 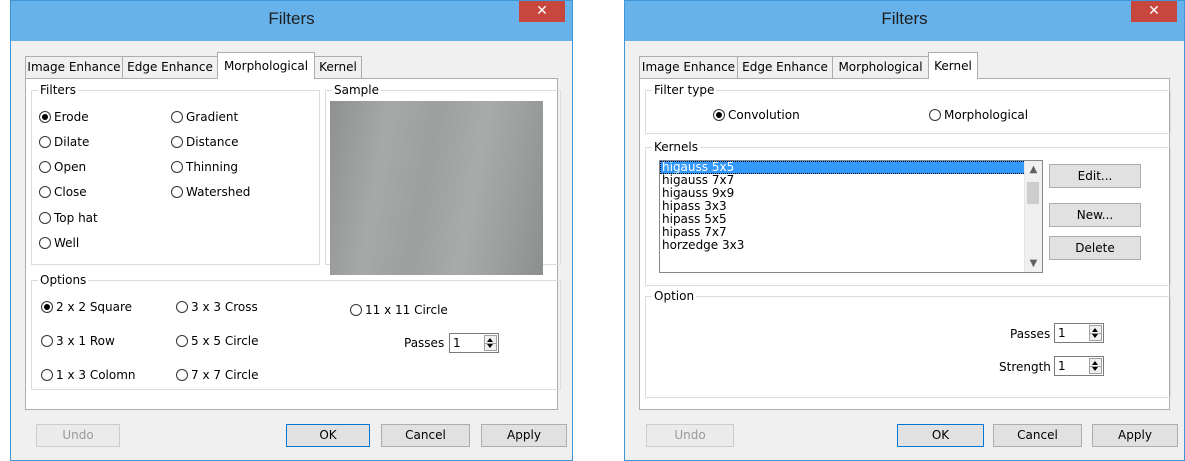 What do you see at coordinates (399, 310) in the screenshot?
I see `radio-11x11-circle: 11 x 11 Circle` at bounding box center [399, 310].